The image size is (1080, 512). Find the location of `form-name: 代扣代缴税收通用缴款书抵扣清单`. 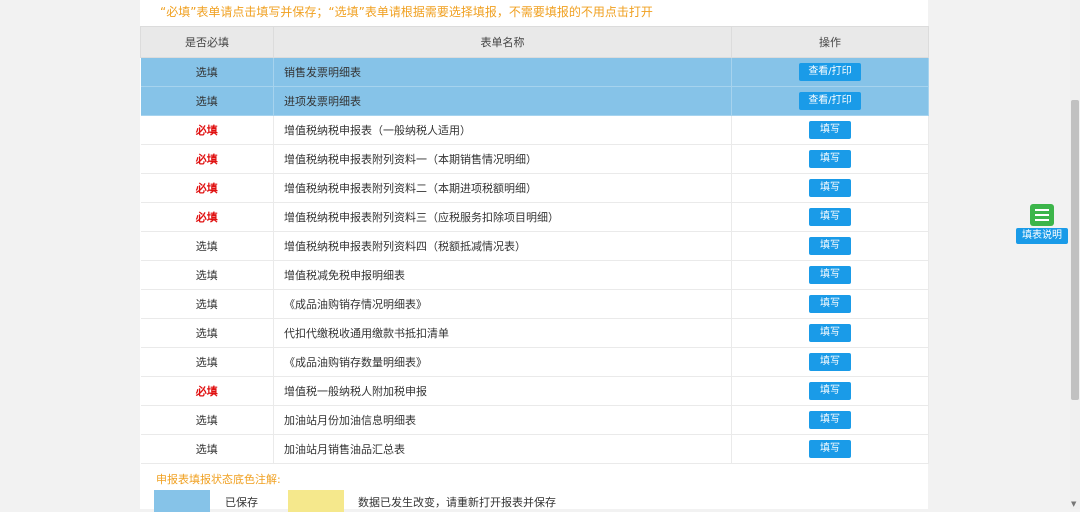

form-name: 代扣代缴税收通用缴款书抵扣清单 is located at coordinates (502, 333).